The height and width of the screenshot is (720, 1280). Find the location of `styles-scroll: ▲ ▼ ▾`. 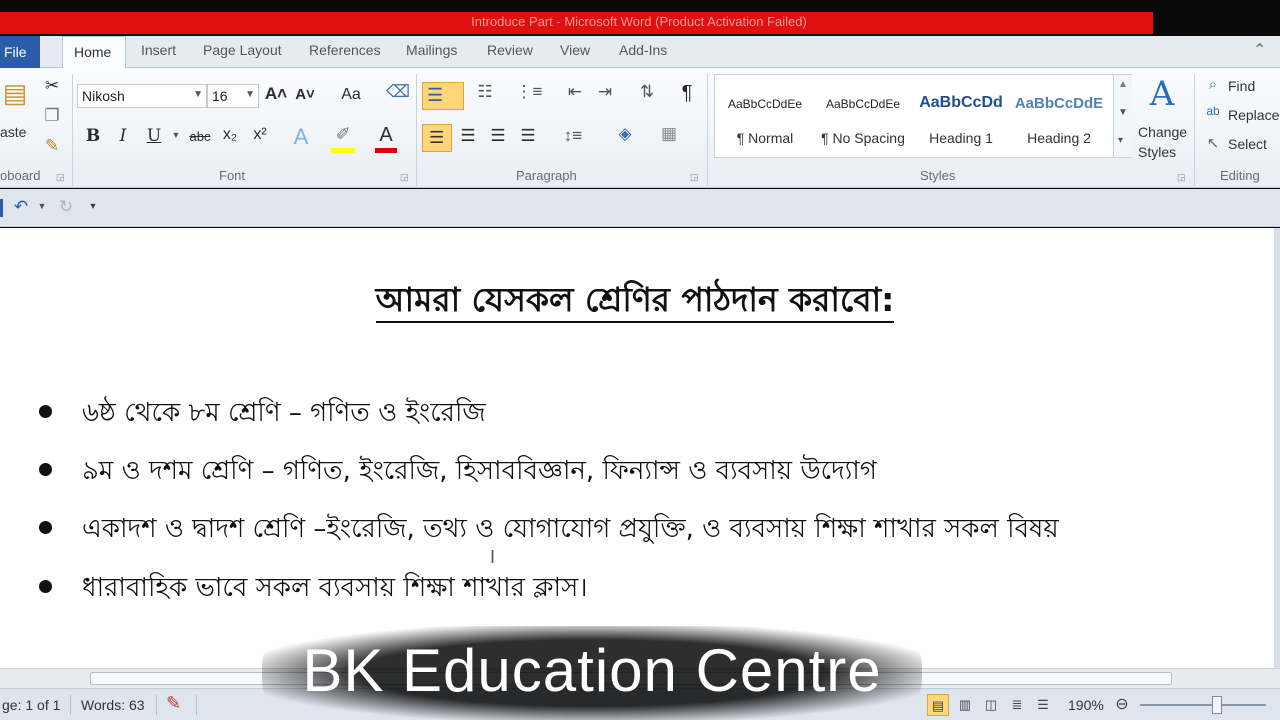

styles-scroll: ▲ ▼ ▾ is located at coordinates (1122, 116).